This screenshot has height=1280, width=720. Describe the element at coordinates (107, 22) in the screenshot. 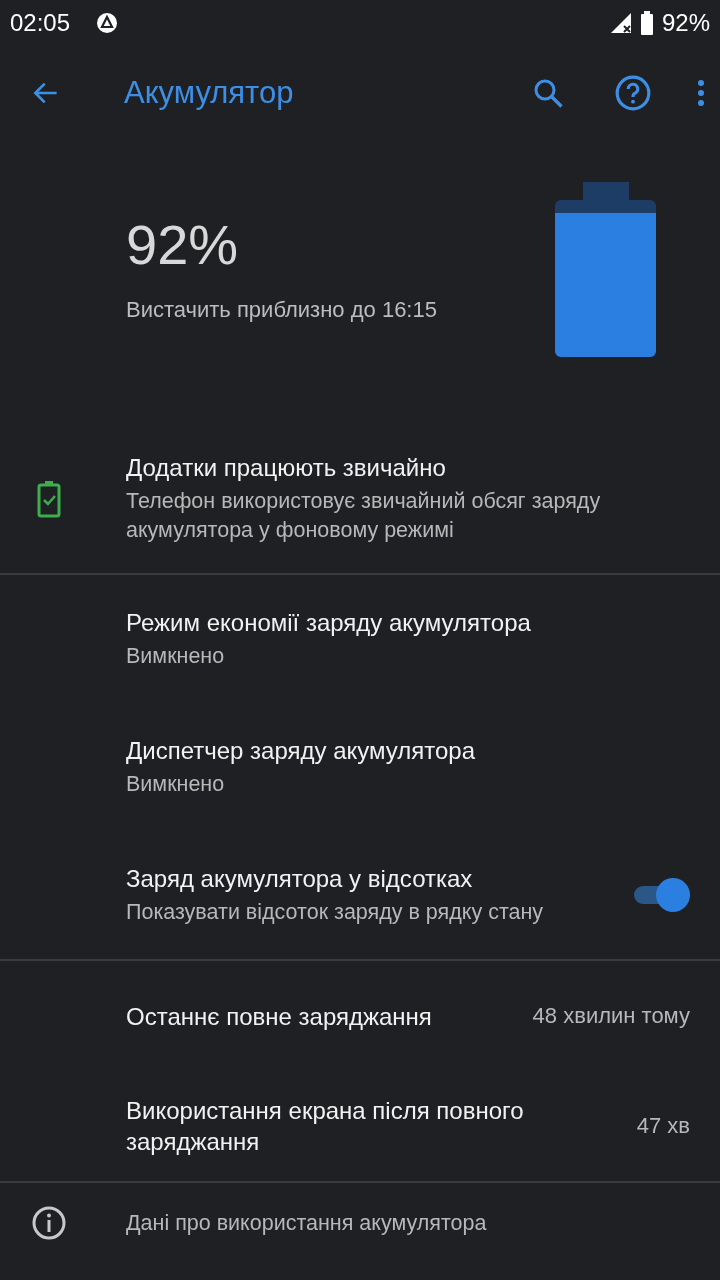

I see `app-notification-icon` at that location.